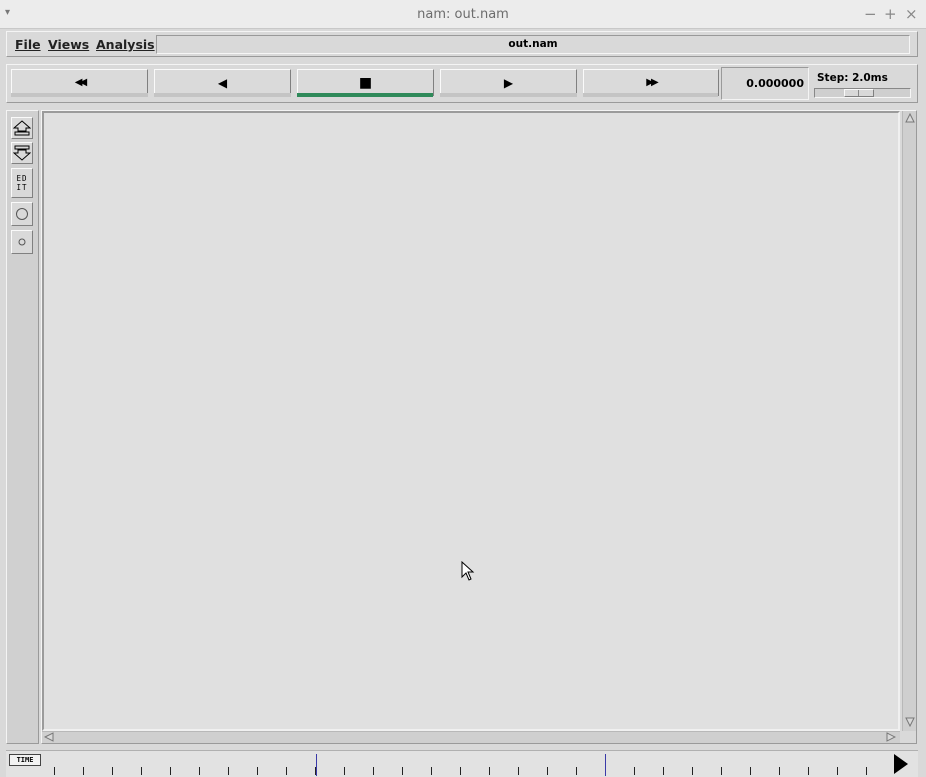 The height and width of the screenshot is (777, 926). I want to click on stop-icon: ■, so click(365, 82).